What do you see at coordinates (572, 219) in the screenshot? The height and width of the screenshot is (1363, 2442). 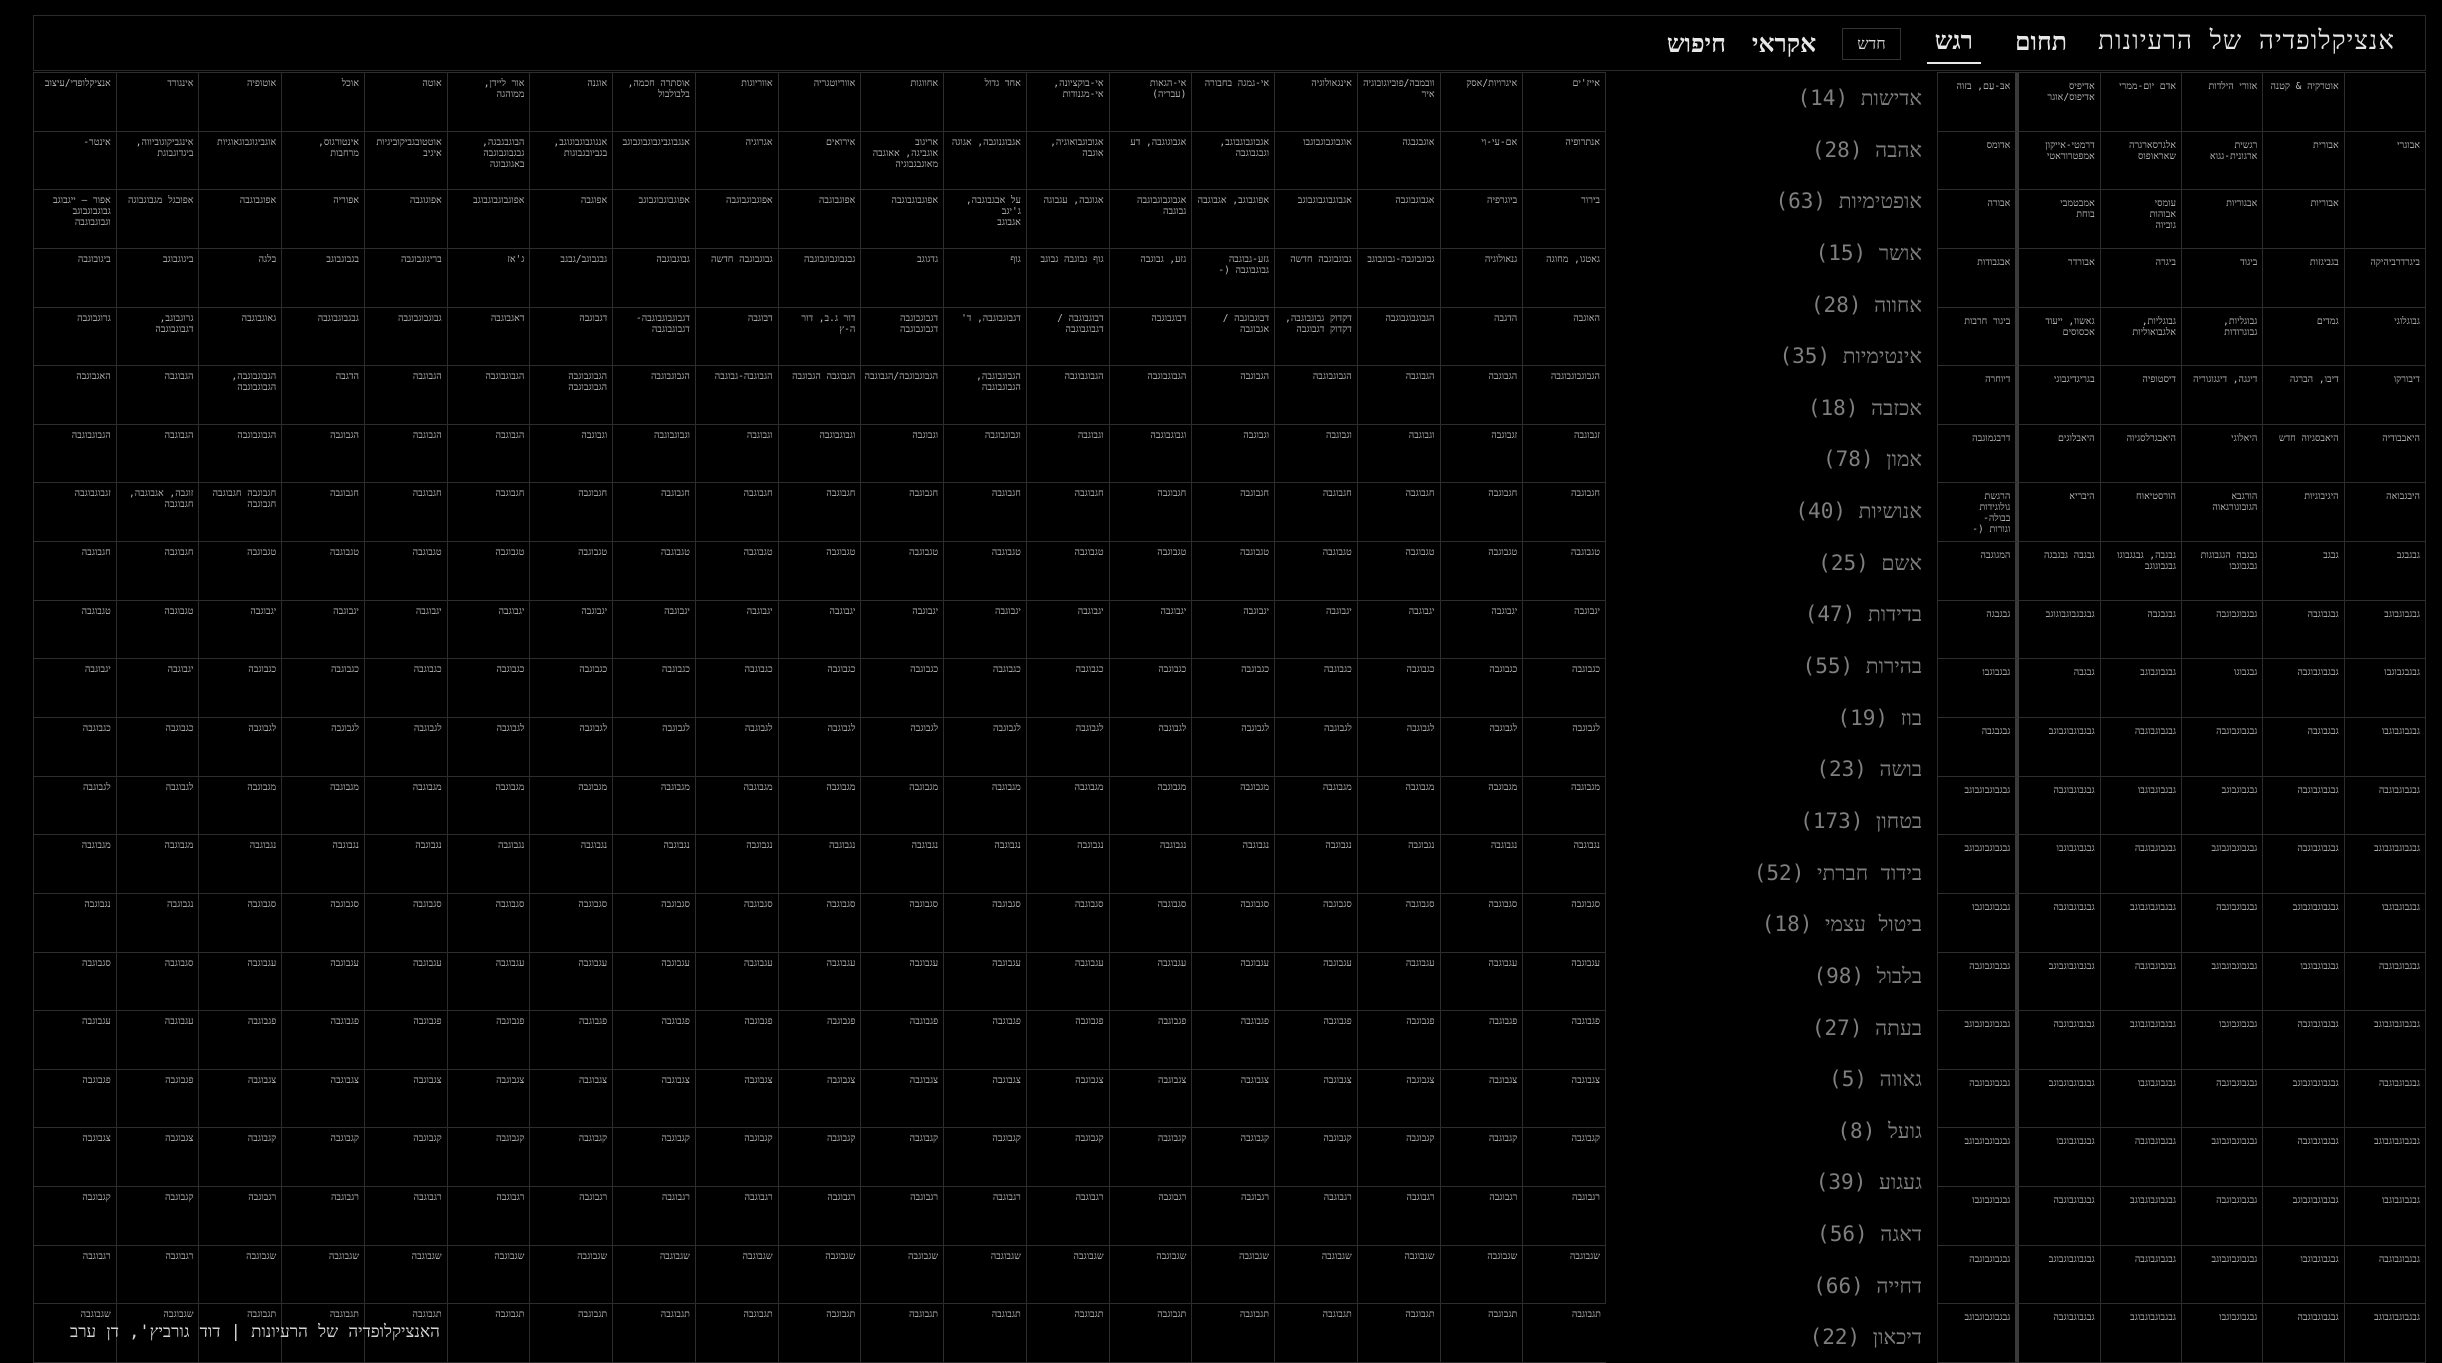 I see `index-cell: אפוגבה` at bounding box center [572, 219].